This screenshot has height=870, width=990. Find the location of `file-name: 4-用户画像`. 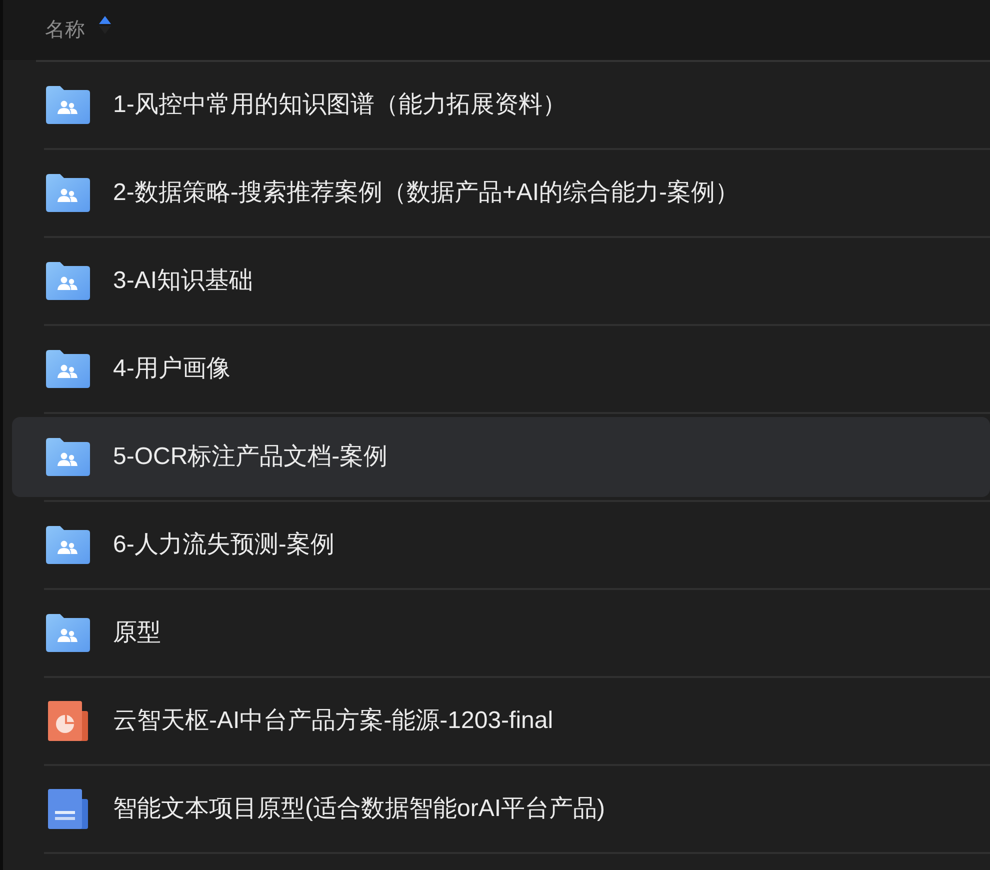

file-name: 4-用户画像 is located at coordinates (171, 369).